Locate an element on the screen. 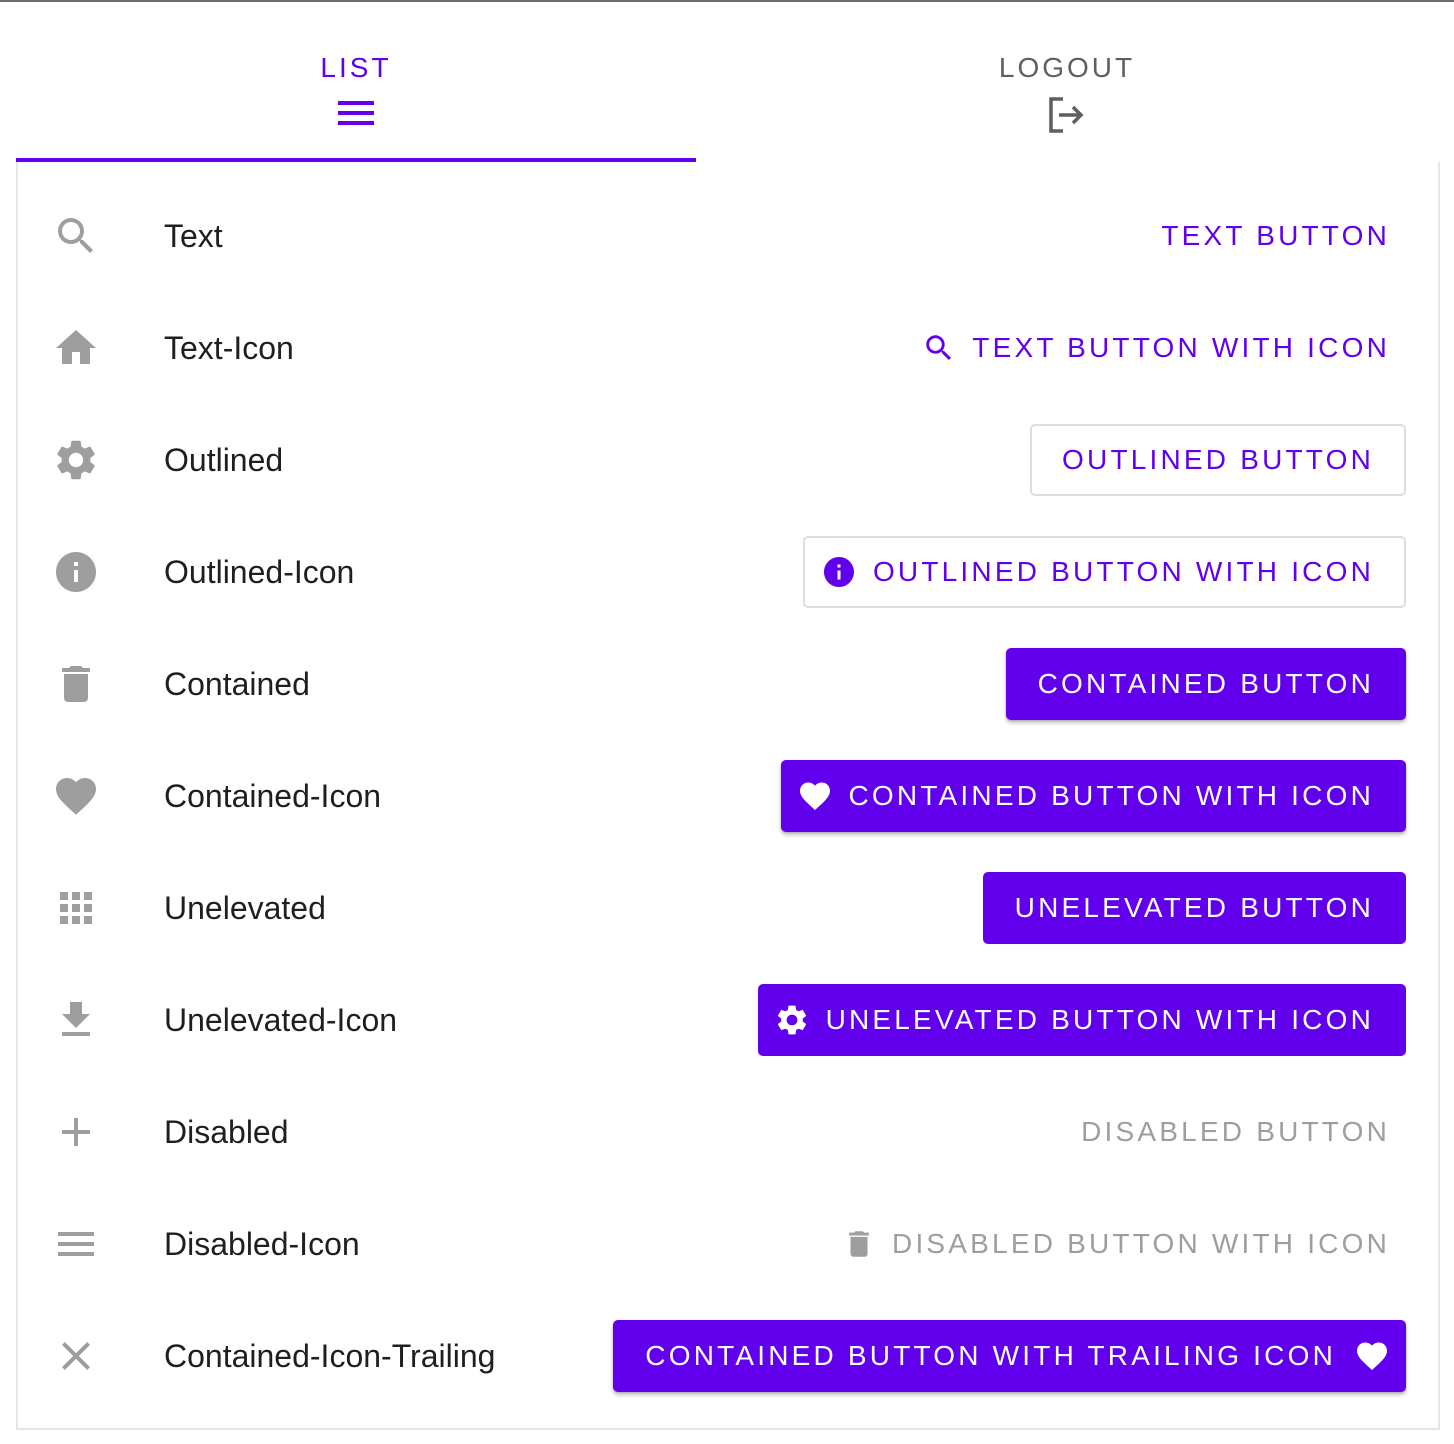 This screenshot has height=1444, width=1454. row-label: Disabled is located at coordinates (226, 1132).